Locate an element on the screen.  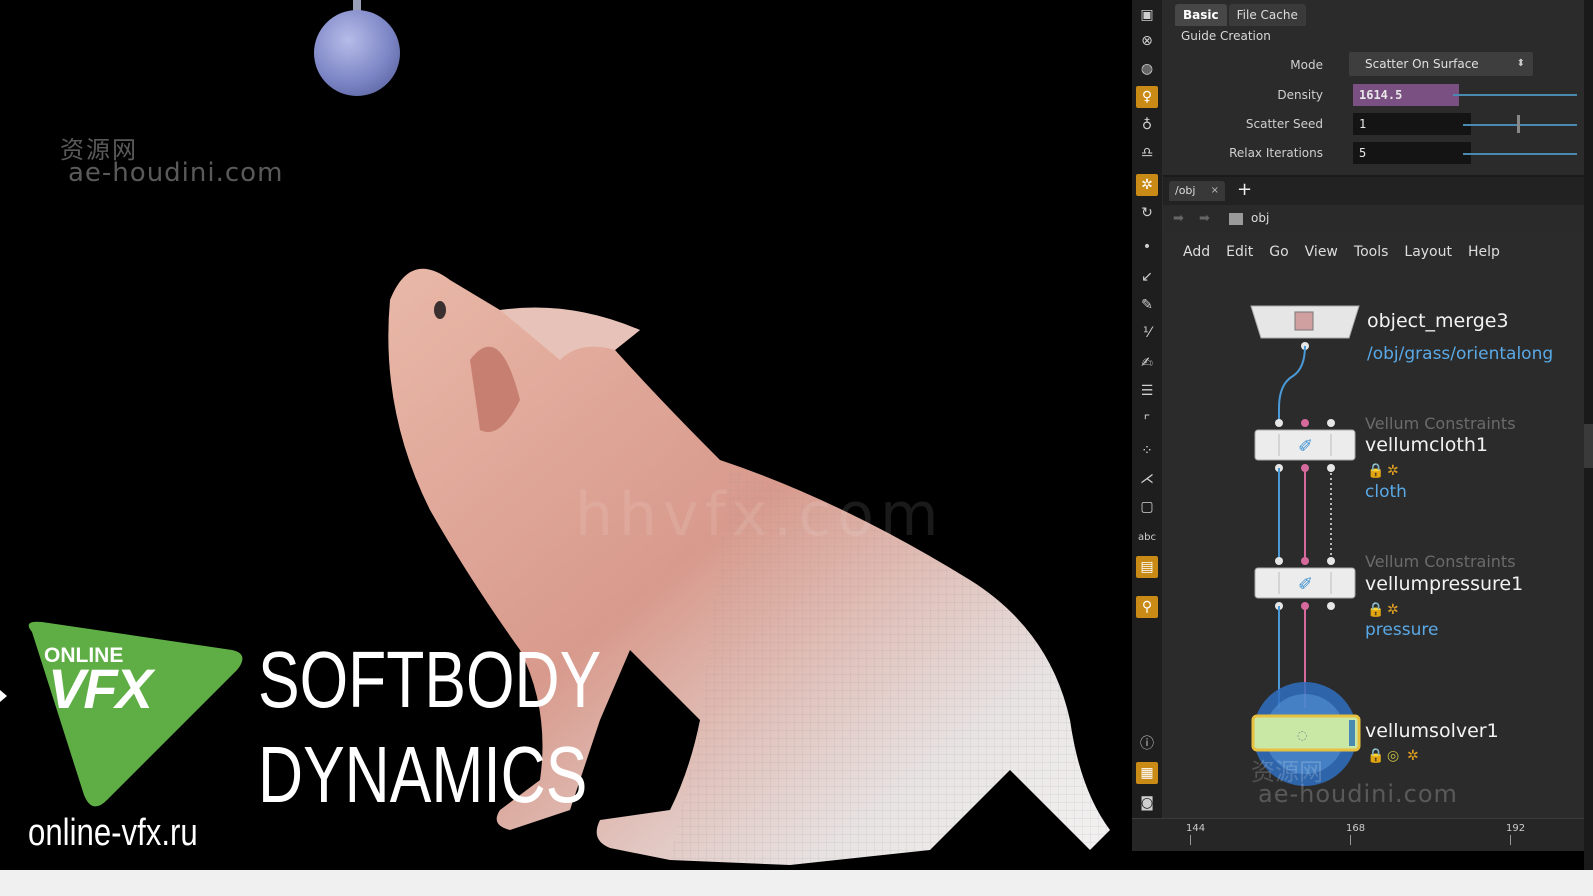
timeline: 144 168 192 is located at coordinates (1358, 834).